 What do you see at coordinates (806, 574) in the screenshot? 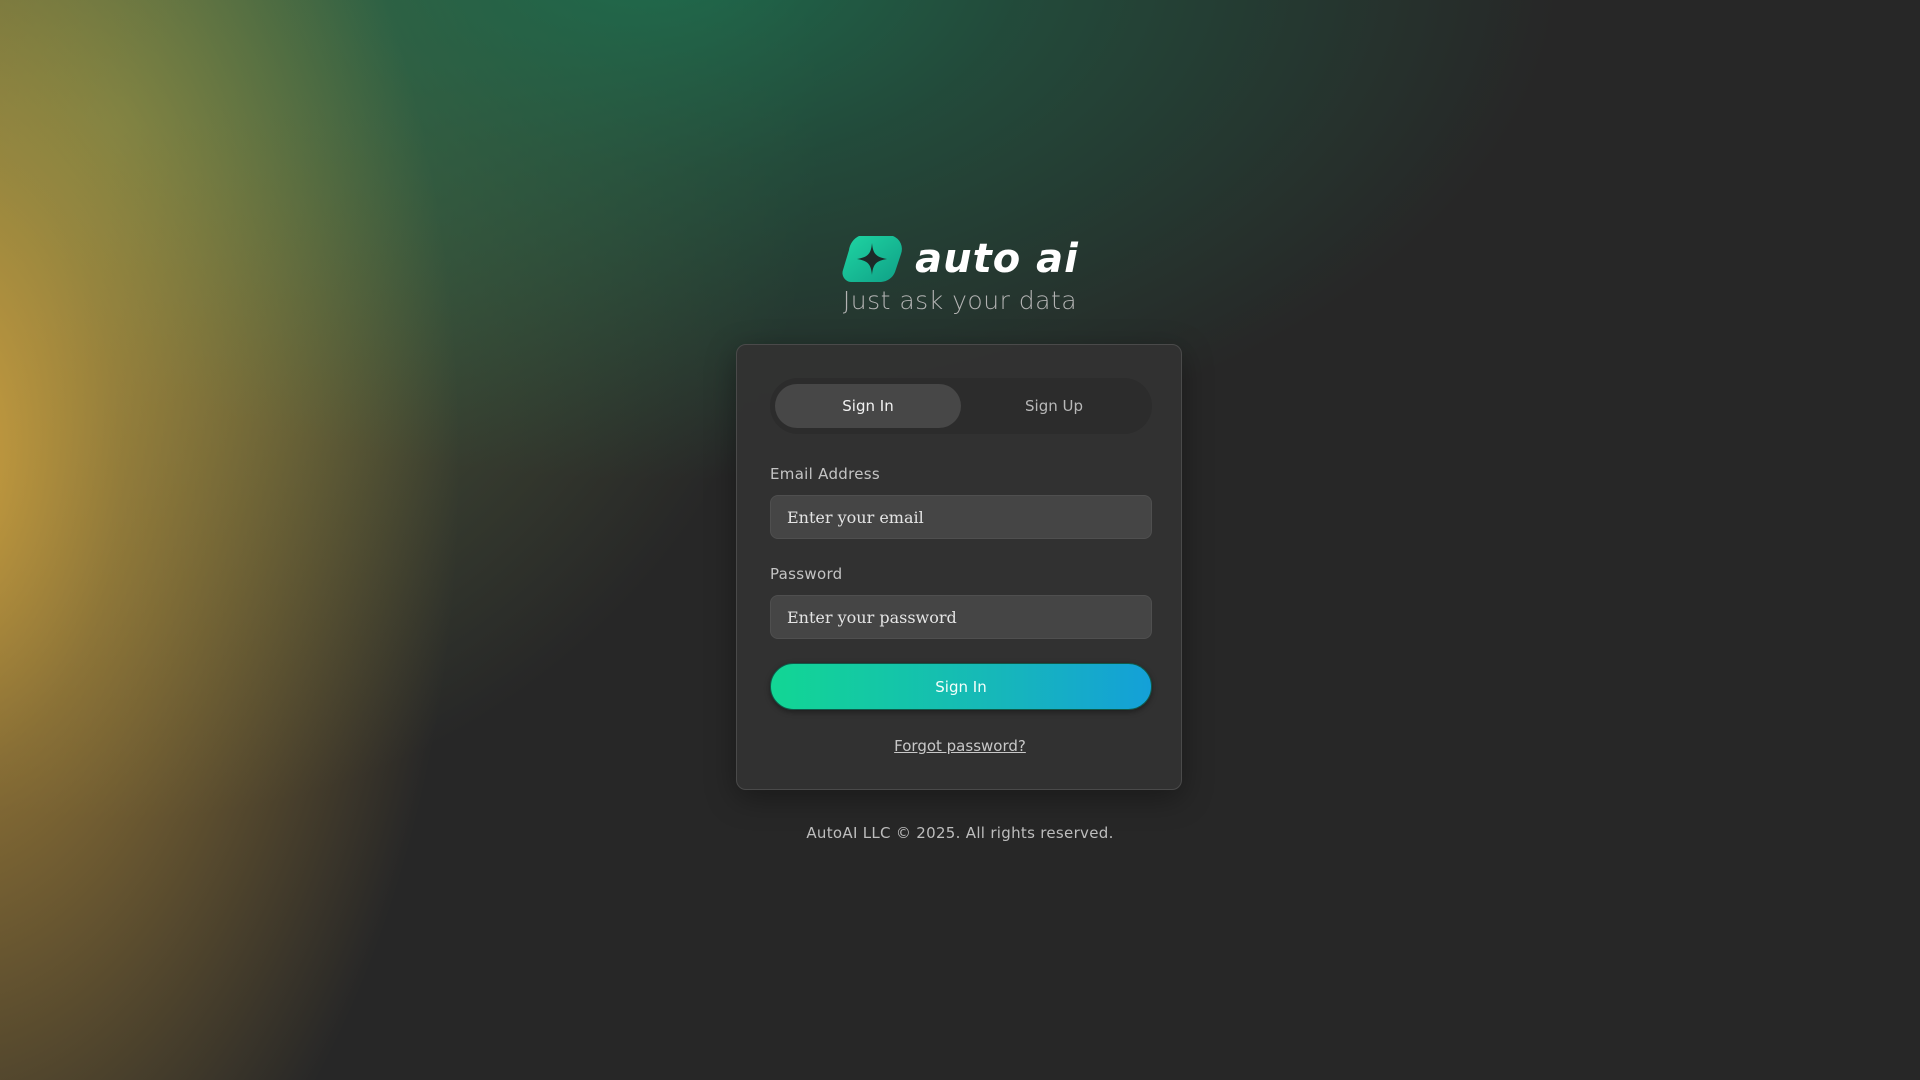
I see `password-label: Password` at bounding box center [806, 574].